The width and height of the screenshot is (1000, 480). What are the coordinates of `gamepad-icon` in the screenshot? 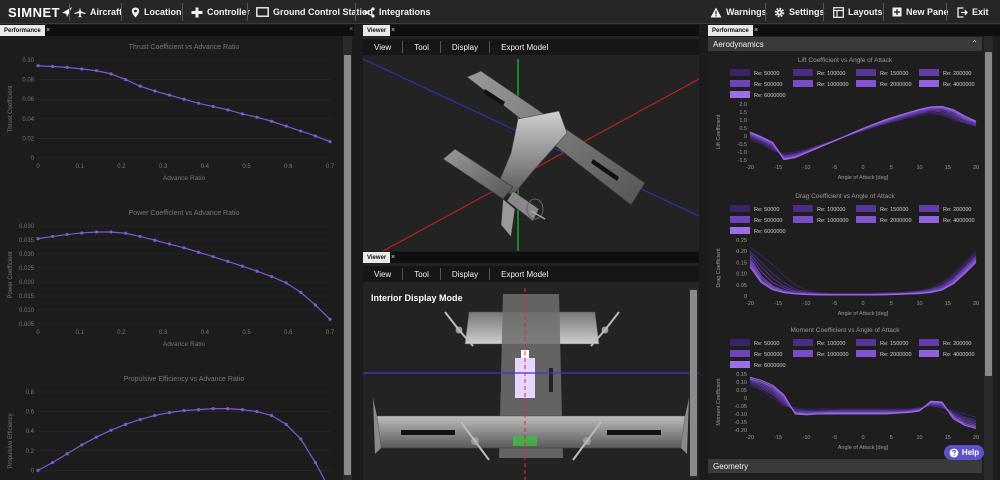 It's located at (197, 12).